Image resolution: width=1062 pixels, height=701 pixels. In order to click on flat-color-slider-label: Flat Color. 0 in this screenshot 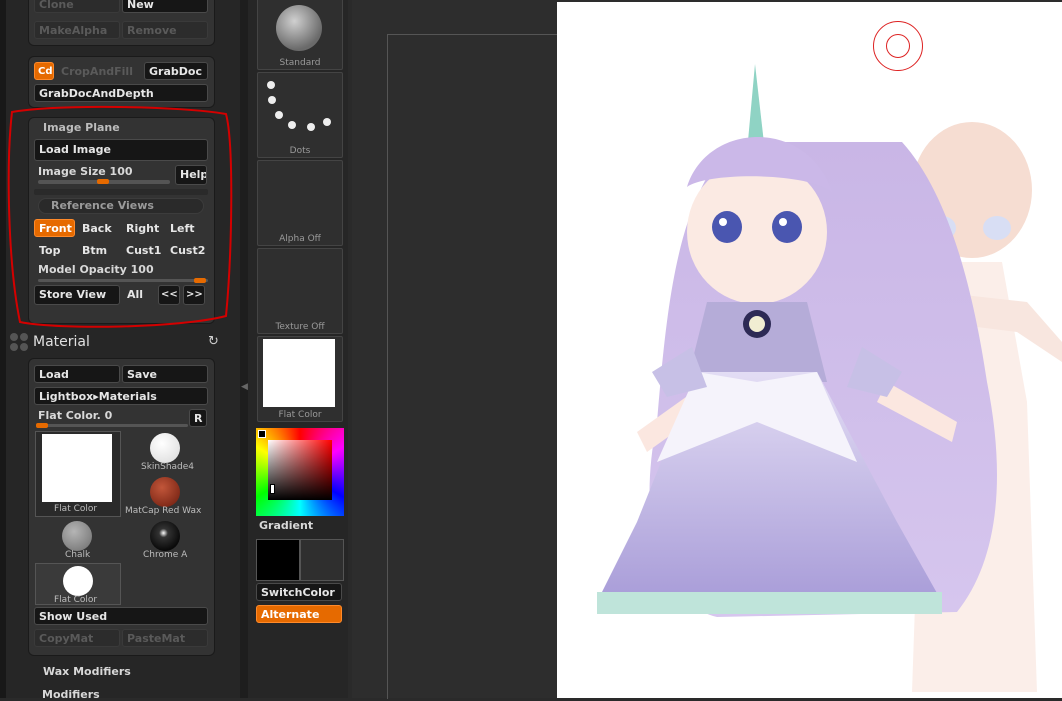, I will do `click(75, 415)`.